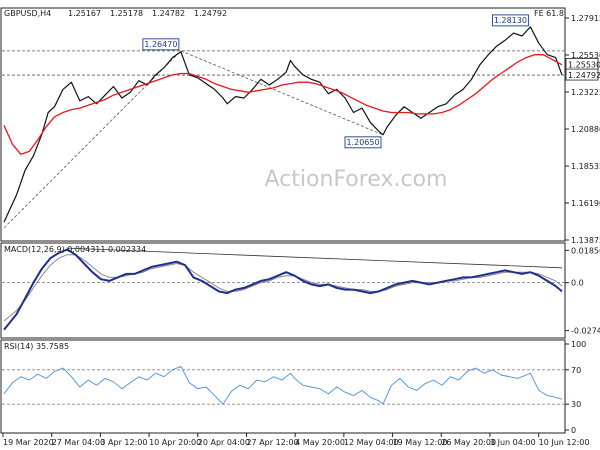  What do you see at coordinates (573, 430) in the screenshot?
I see `rsi-axis-label: 0` at bounding box center [573, 430].